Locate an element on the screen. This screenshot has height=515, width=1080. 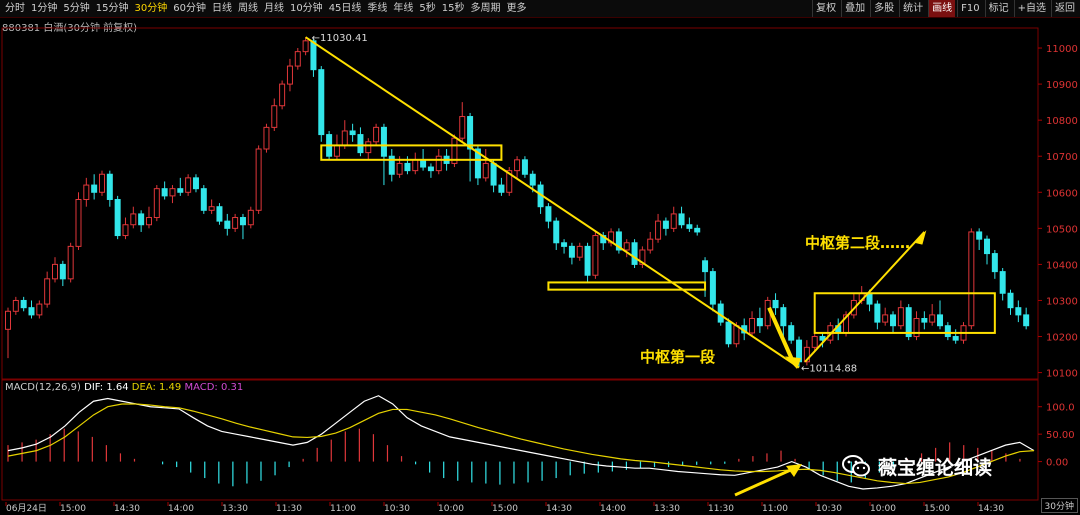
watermark-text: 薇宝缠论细读 is located at coordinates (935, 467).